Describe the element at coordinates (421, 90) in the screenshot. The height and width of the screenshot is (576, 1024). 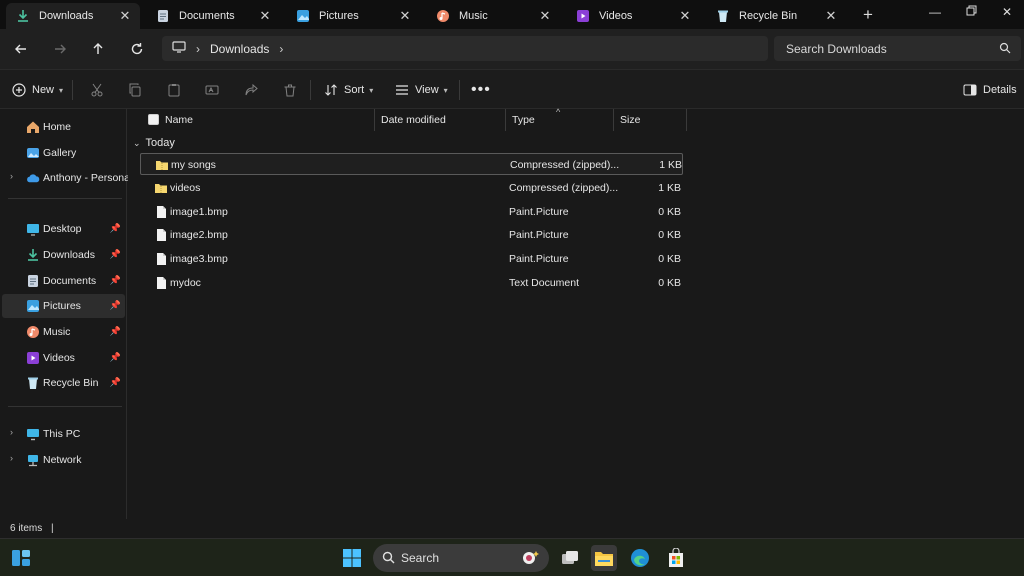
I see `view-button: View ▾` at that location.